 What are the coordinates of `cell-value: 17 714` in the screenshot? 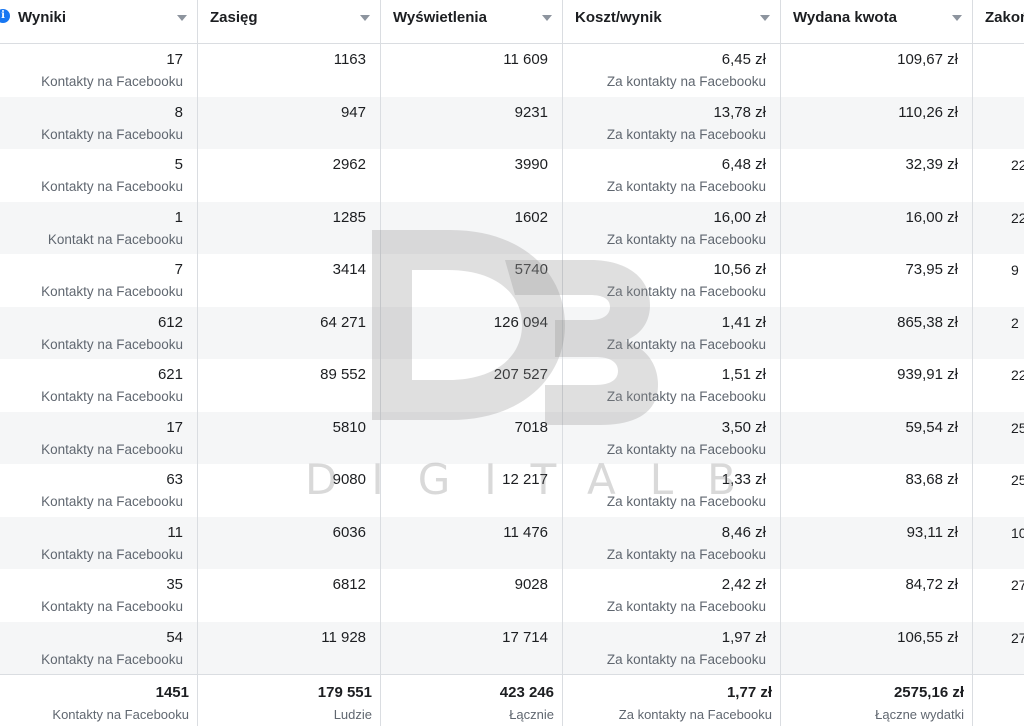 It's located at (525, 637).